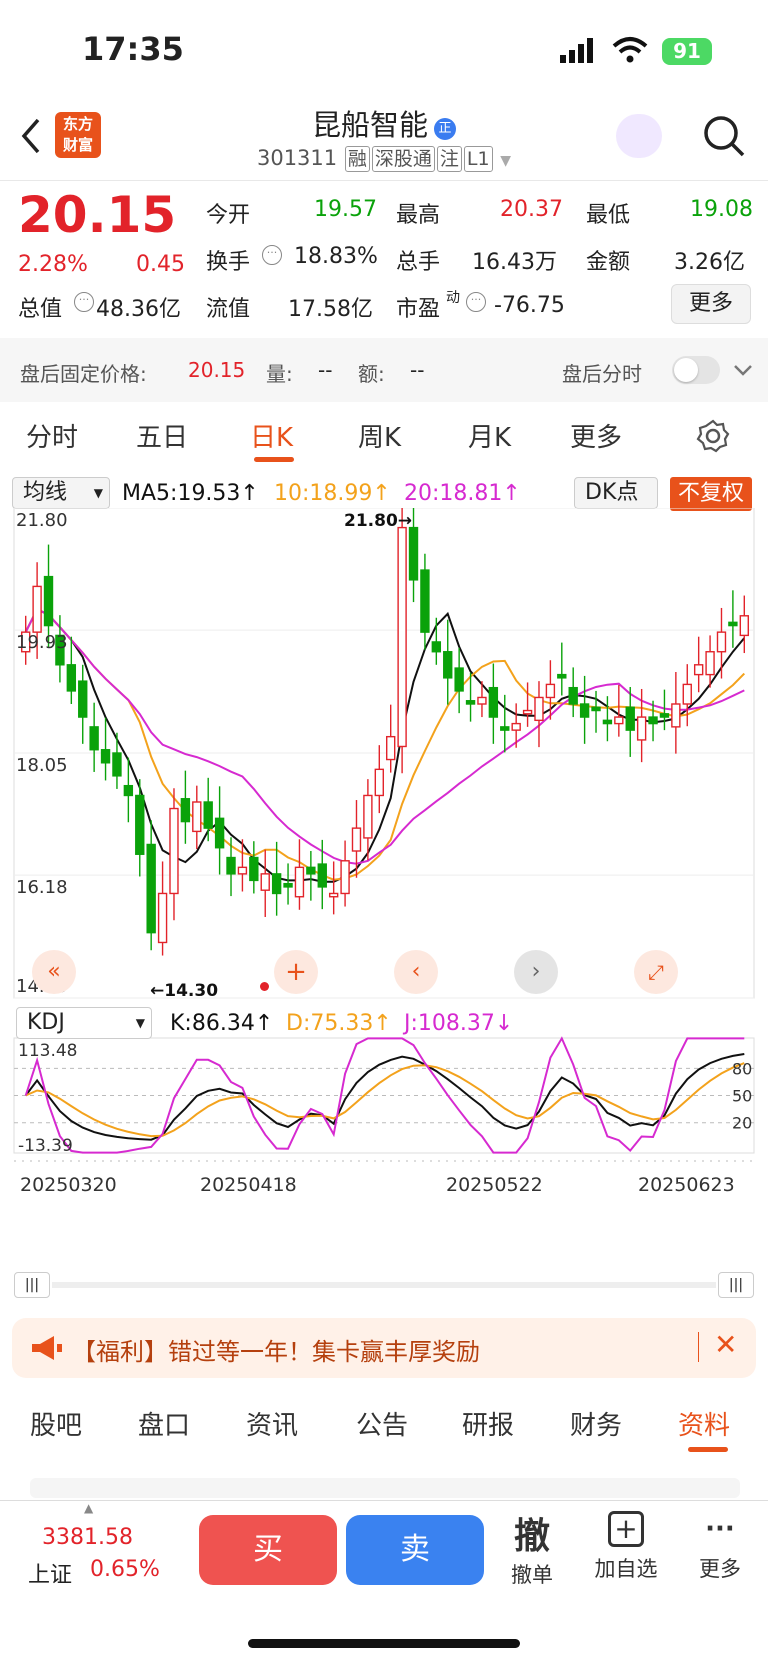 This screenshot has width=768, height=1663. Describe the element at coordinates (725, 1344) in the screenshot. I see `close-icon: ✕` at that location.